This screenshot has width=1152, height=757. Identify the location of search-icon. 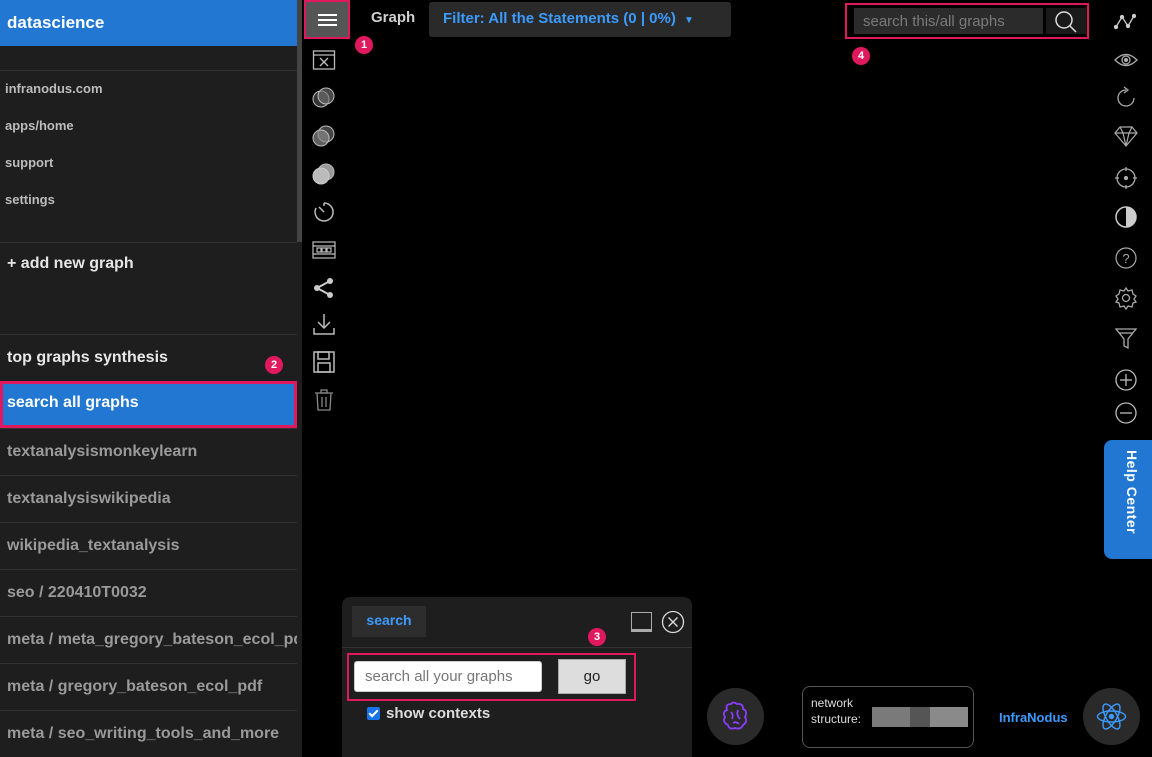
(1066, 21).